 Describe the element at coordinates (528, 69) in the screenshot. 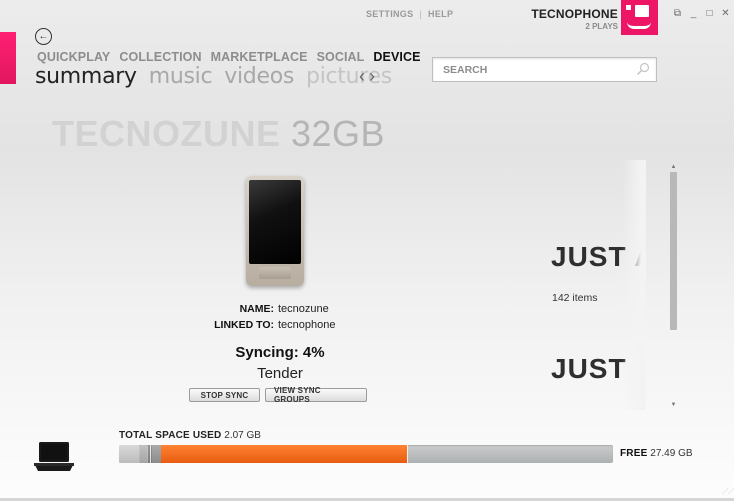

I see `search-input` at that location.